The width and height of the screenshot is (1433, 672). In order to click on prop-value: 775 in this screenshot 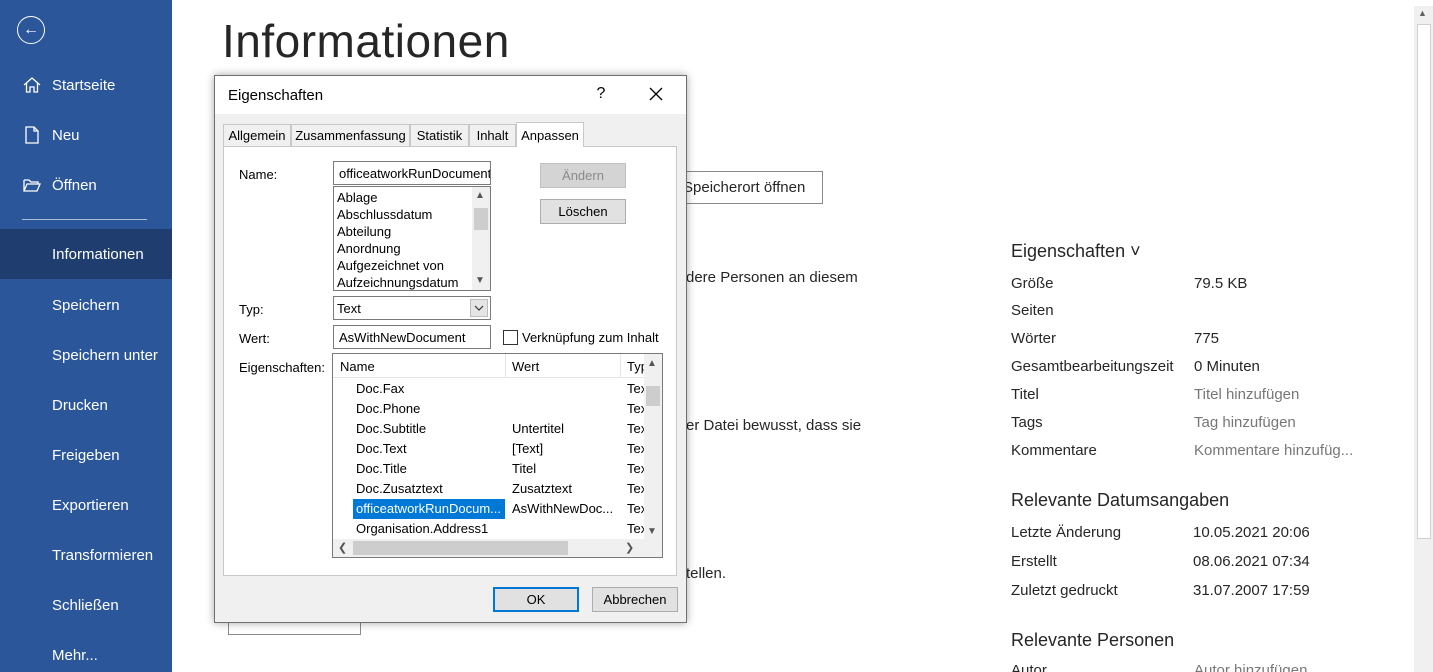, I will do `click(1207, 338)`.